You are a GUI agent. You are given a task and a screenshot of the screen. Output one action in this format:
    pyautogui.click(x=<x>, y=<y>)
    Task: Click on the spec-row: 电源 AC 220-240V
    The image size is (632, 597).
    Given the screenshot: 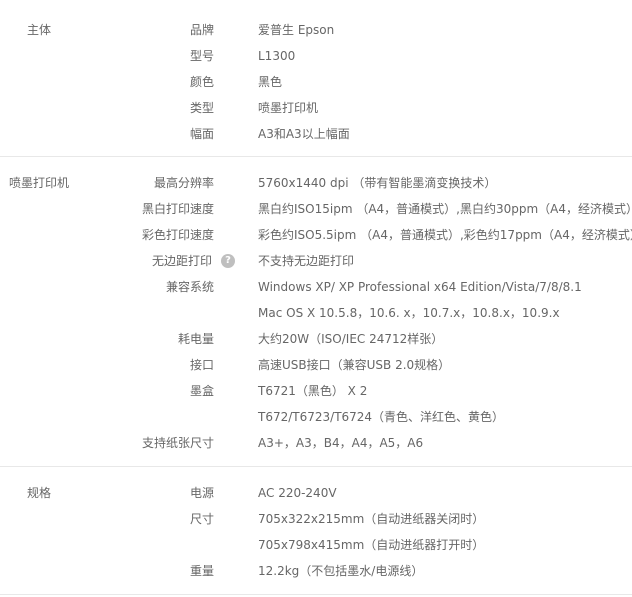 What is the action you would take?
    pyautogui.click(x=316, y=493)
    